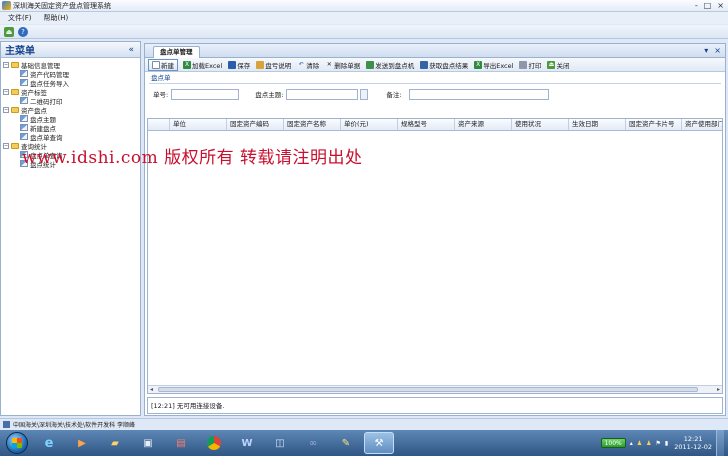 The height and width of the screenshot is (456, 728). What do you see at coordinates (322, 94) in the screenshot?
I see `subject-input` at bounding box center [322, 94].